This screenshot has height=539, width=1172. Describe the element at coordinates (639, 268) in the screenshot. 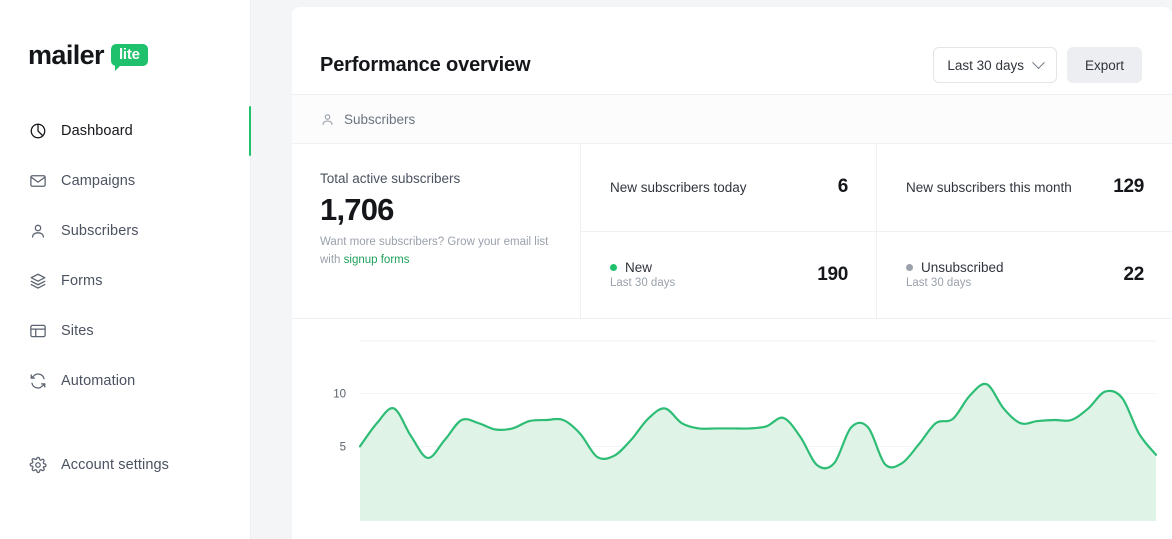

I see `stat-label: New` at that location.